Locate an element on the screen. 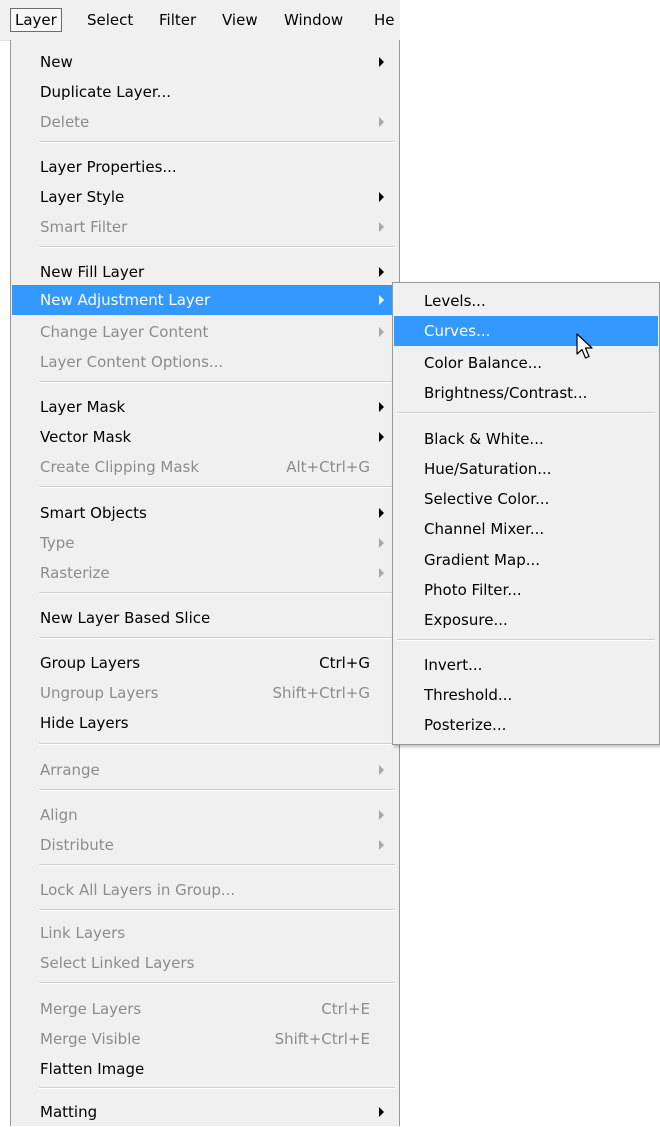  menu-item-label: Distribute is located at coordinates (77, 845).